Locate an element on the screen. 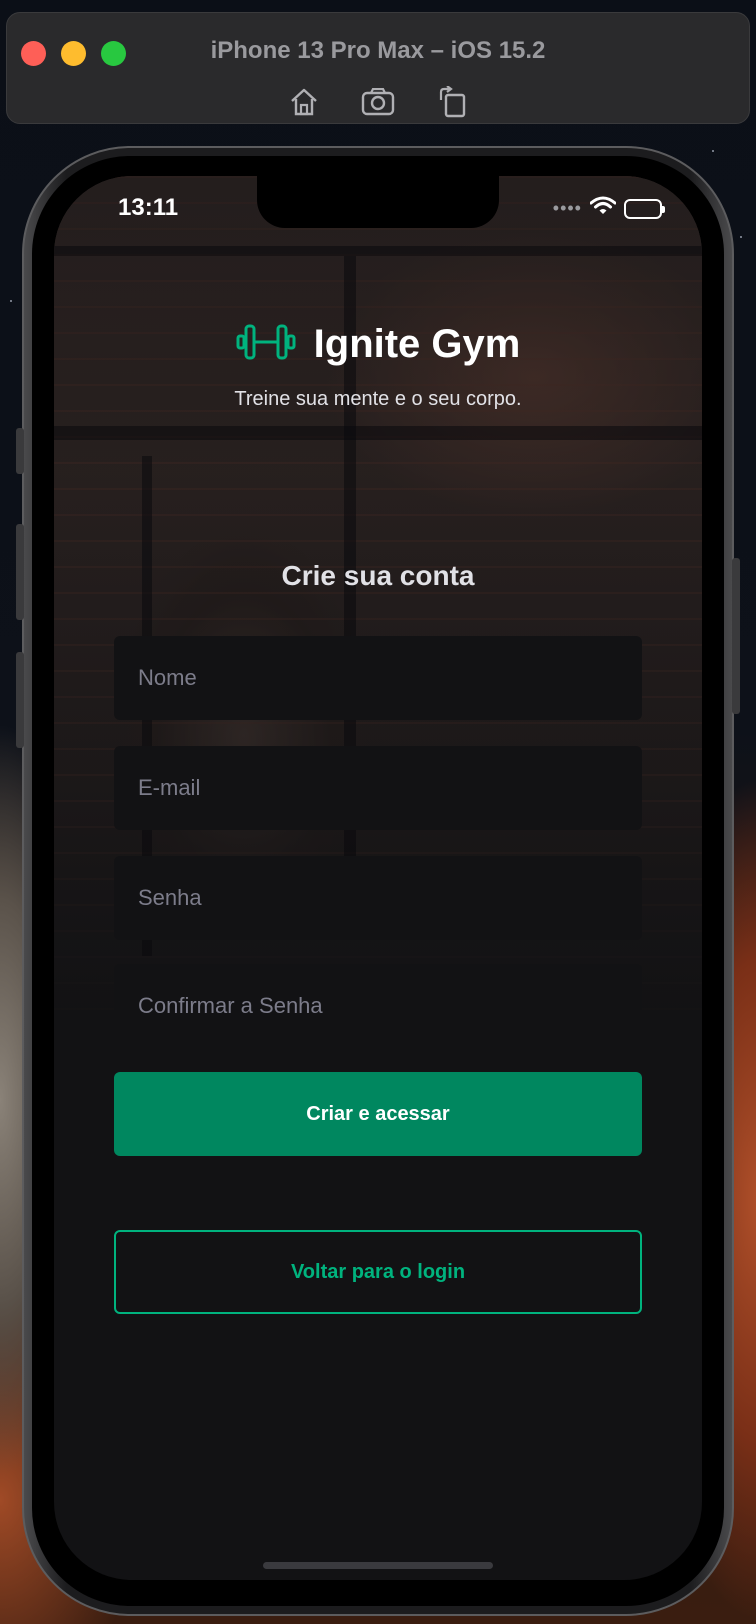 This screenshot has width=756, height=1624. confirm-password-input is located at coordinates (378, 1006).